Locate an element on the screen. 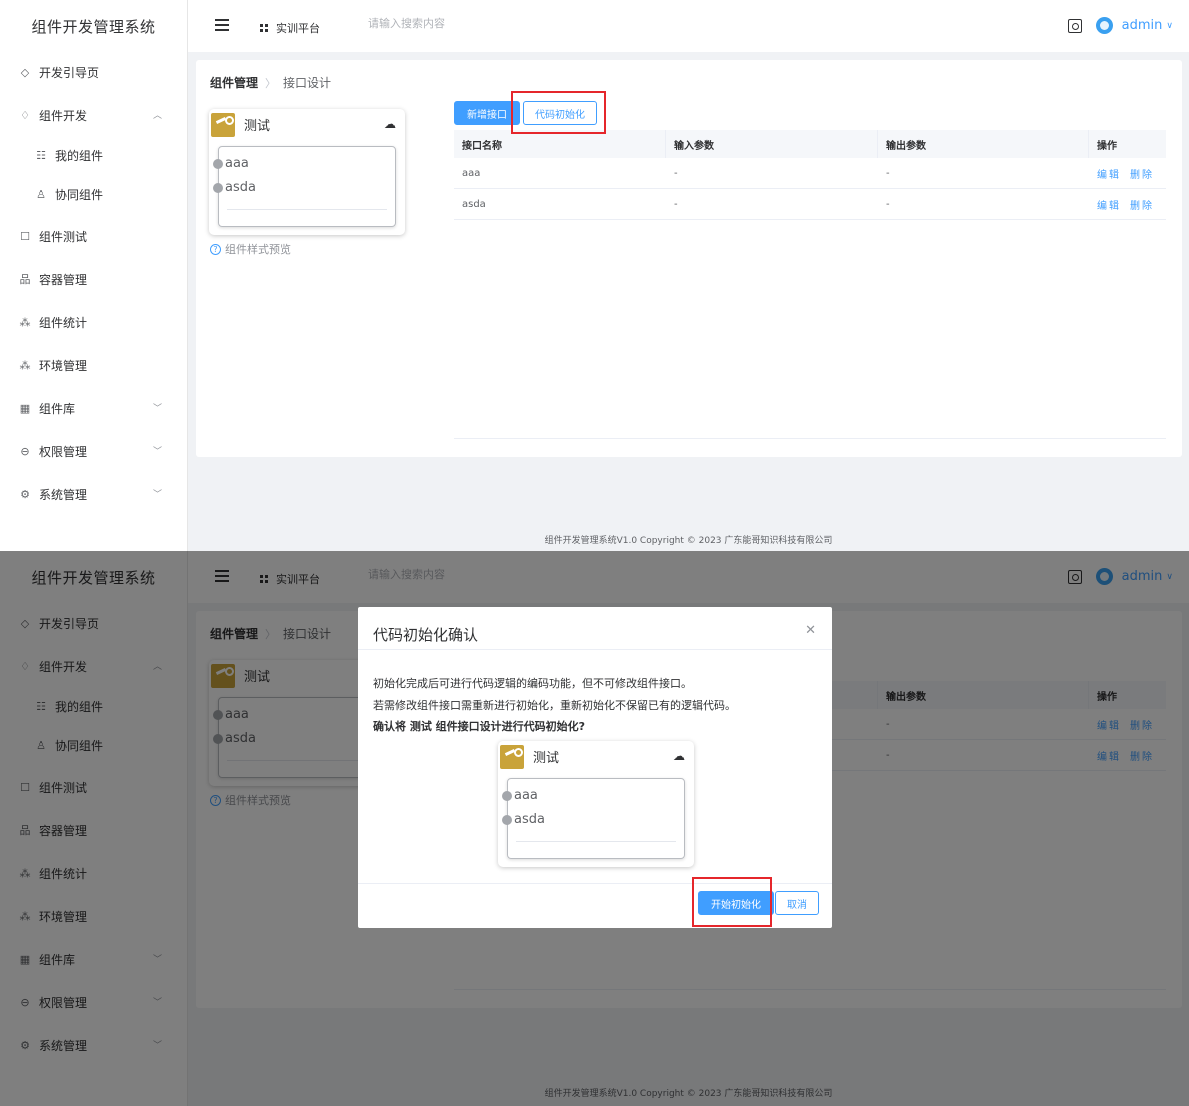 The width and height of the screenshot is (1189, 1106). column-header: 输入参数 is located at coordinates (772, 144).